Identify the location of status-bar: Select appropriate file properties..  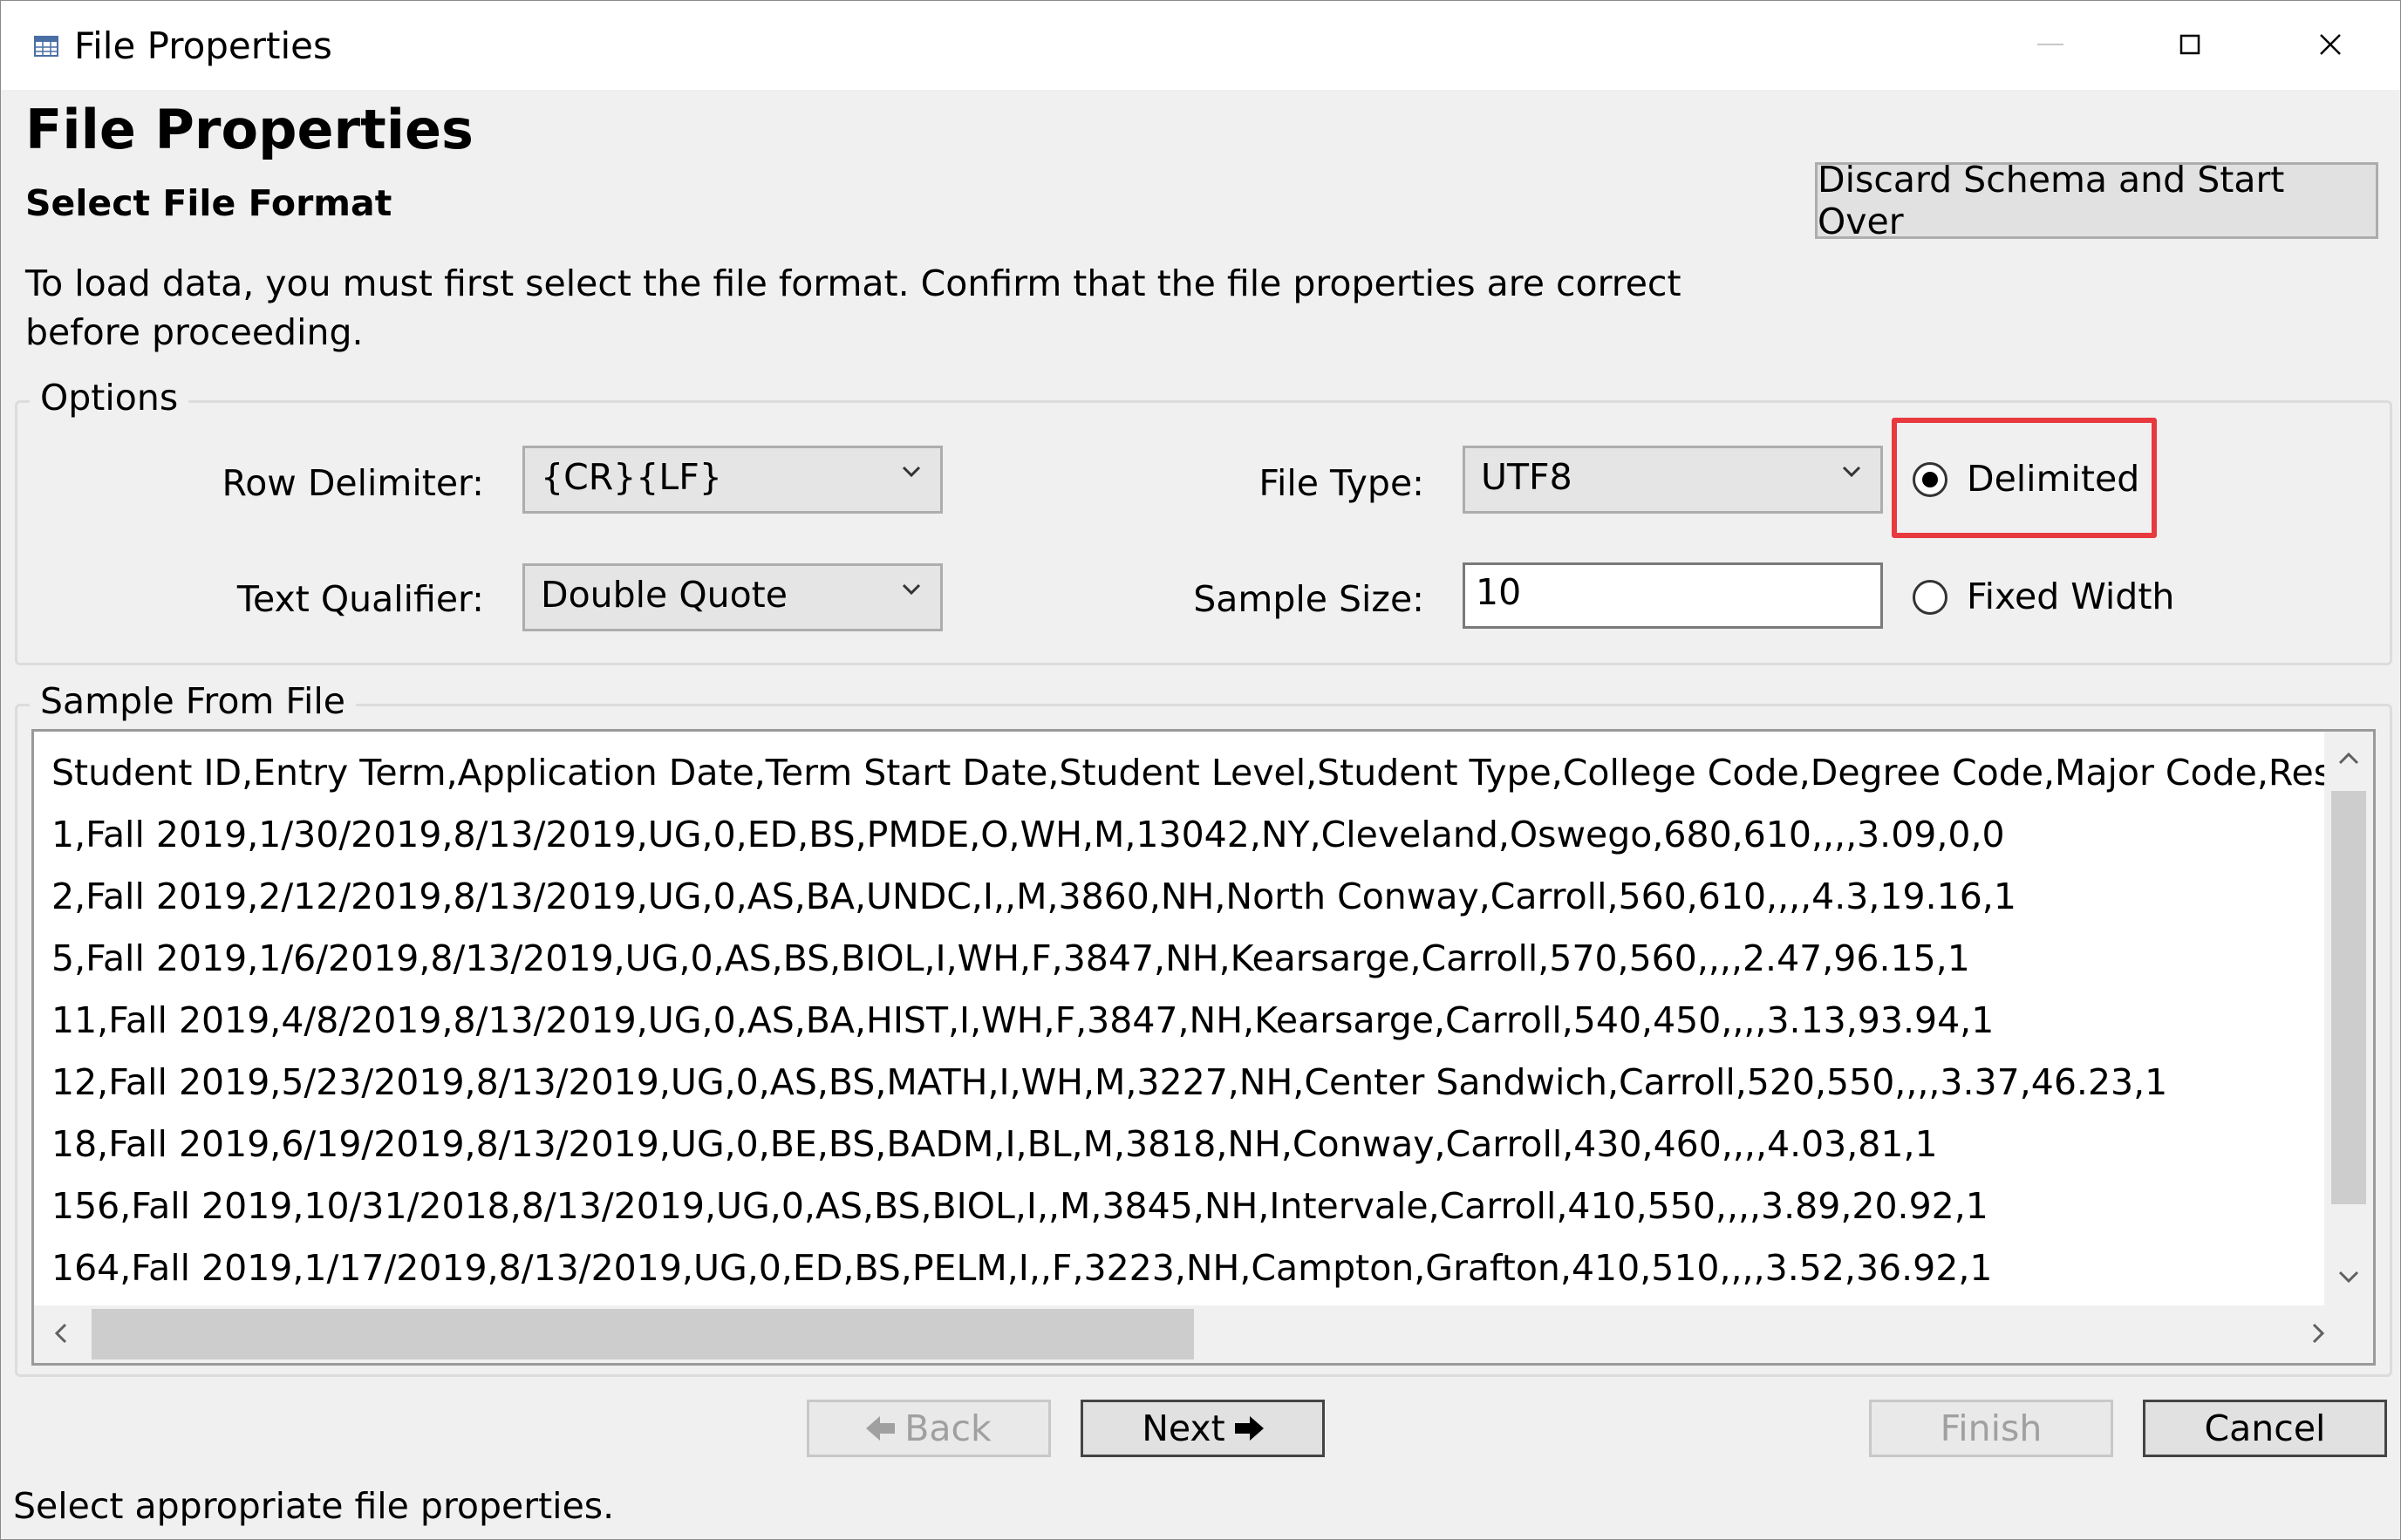
(1200, 1507).